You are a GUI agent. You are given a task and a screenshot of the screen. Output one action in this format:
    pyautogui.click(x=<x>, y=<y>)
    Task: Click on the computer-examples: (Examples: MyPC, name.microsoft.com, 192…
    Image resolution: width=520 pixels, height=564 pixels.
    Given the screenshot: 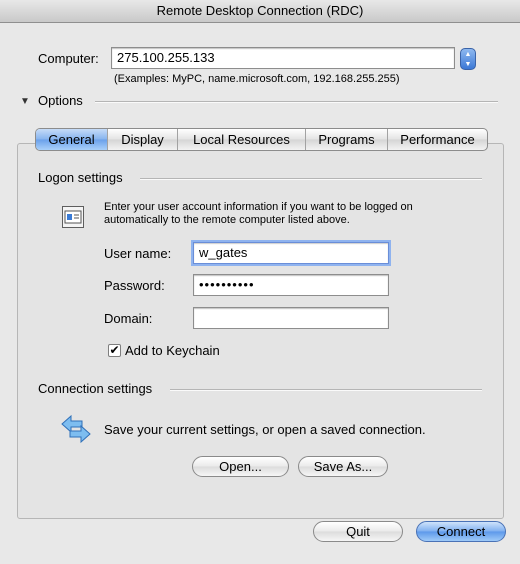 What is the action you would take?
    pyautogui.click(x=257, y=79)
    